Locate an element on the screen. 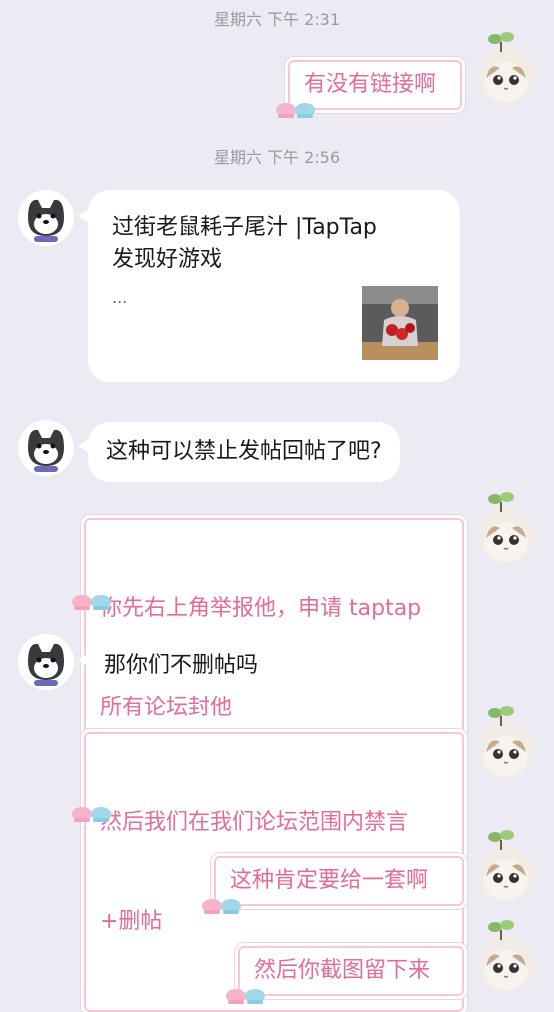  message-bubble-self: 这种肯定要给一套啊 is located at coordinates (339, 881).